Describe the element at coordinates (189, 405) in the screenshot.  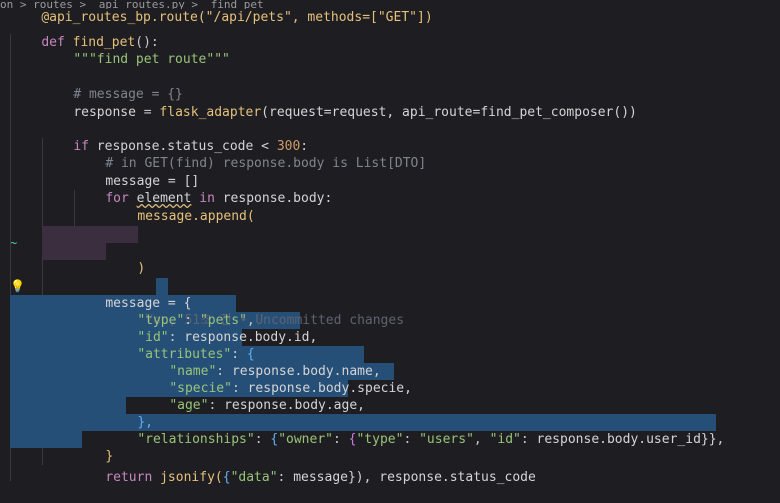
I see `string: "age"` at that location.